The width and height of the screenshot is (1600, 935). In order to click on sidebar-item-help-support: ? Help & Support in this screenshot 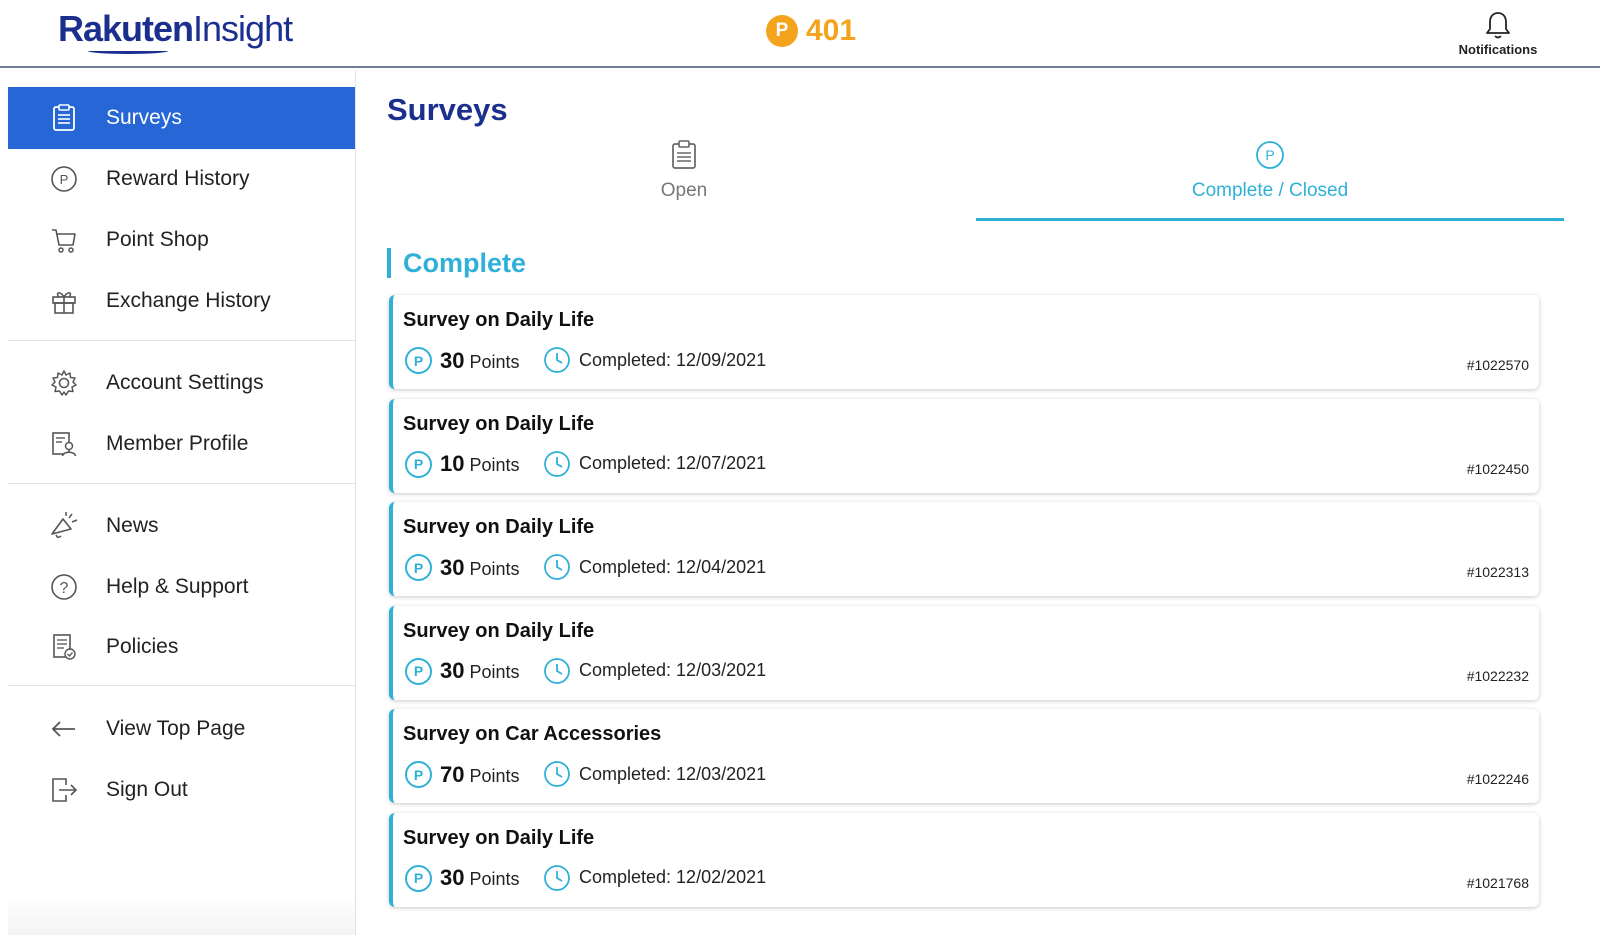, I will do `click(181, 587)`.